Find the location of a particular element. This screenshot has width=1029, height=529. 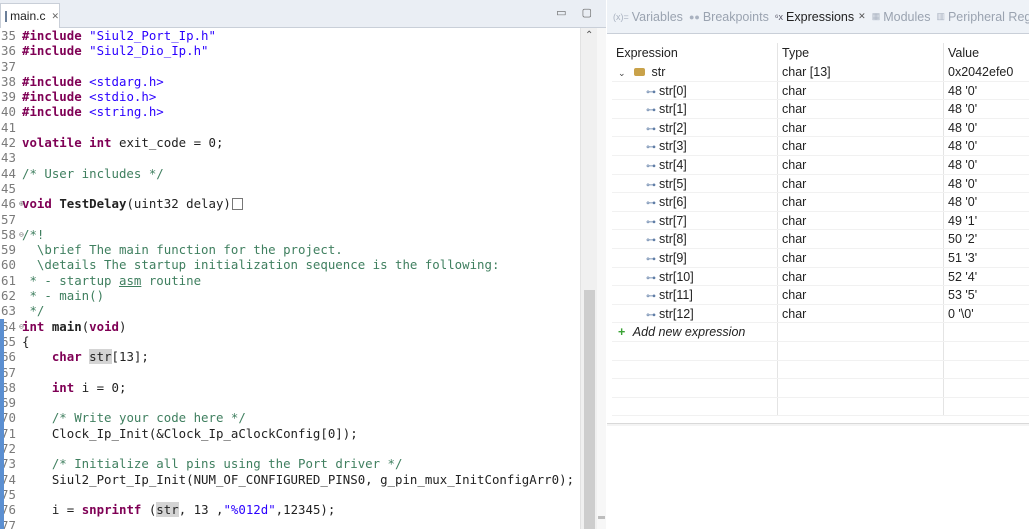

code-line: 42 volatile int exit_code = 0; is located at coordinates (290, 142).